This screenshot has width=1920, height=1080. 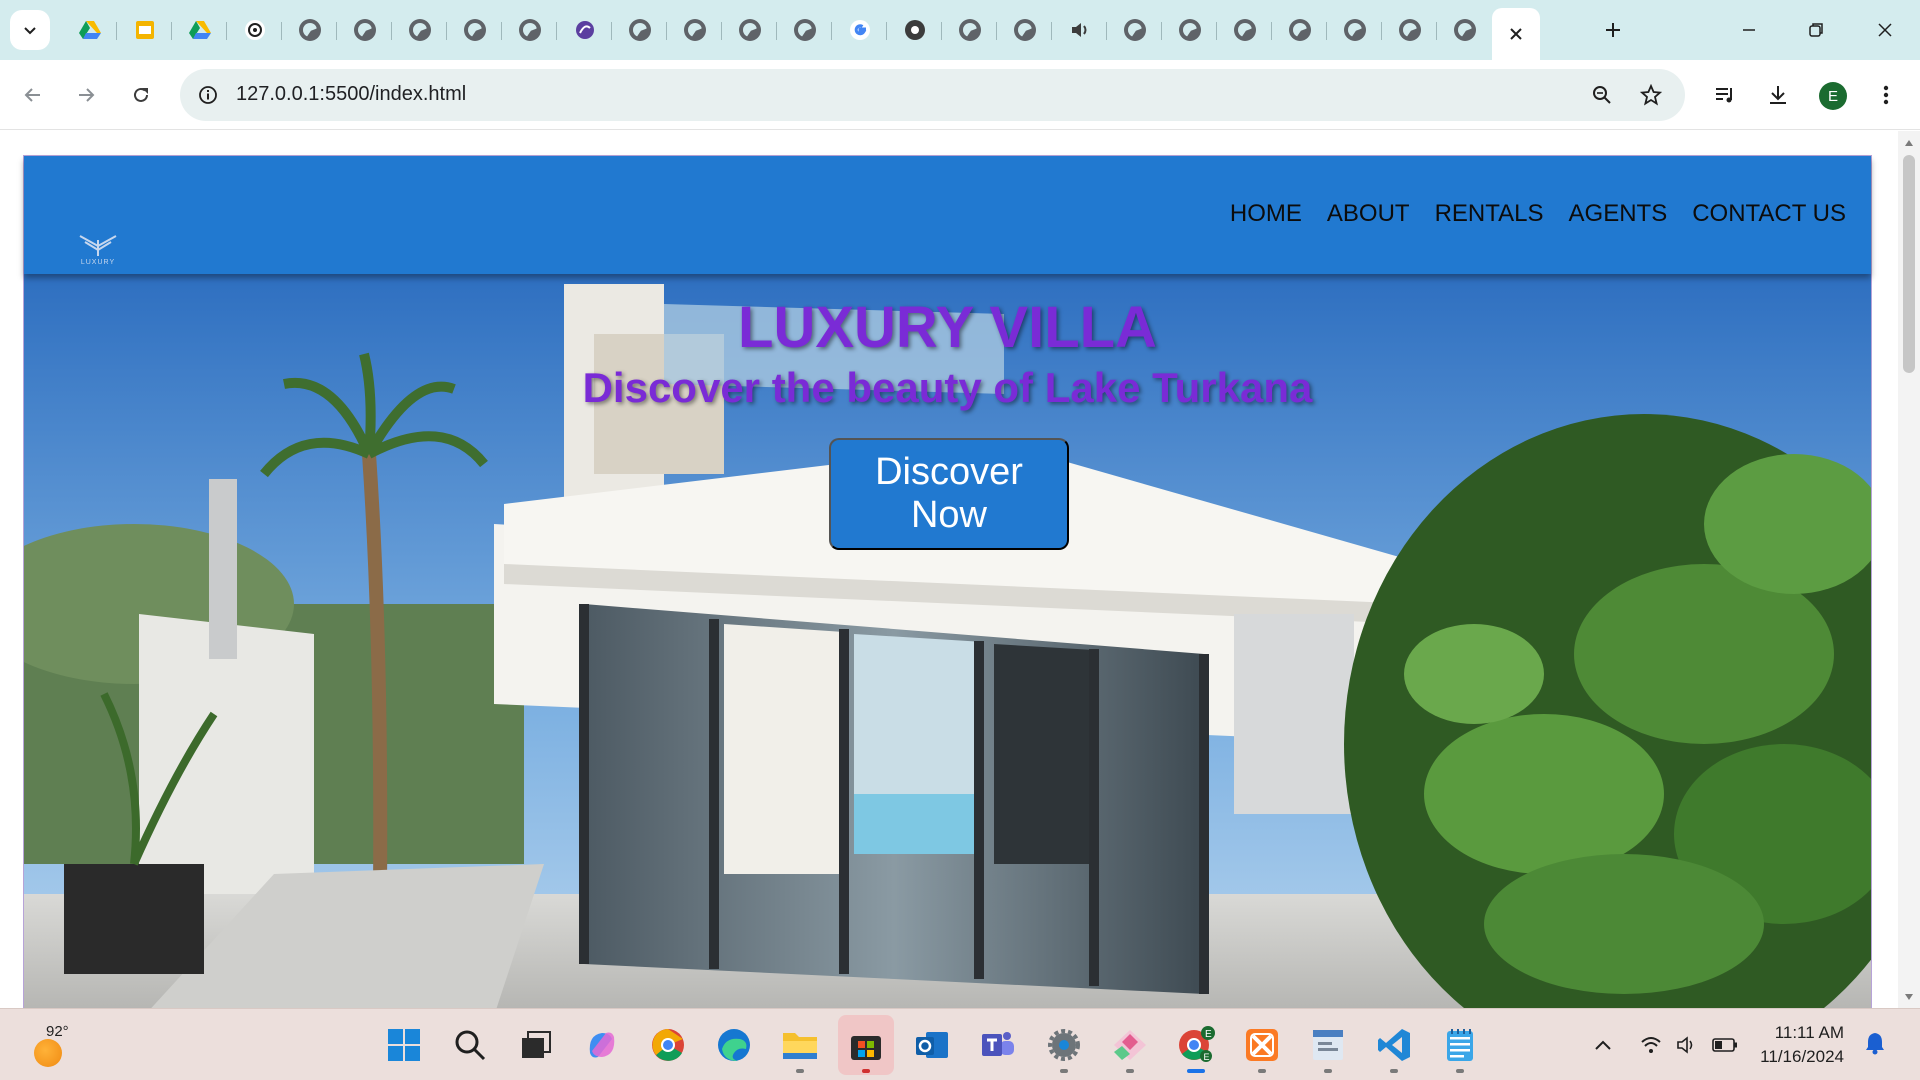 I want to click on scroll-up-arrow-icon, so click(x=1909, y=143).